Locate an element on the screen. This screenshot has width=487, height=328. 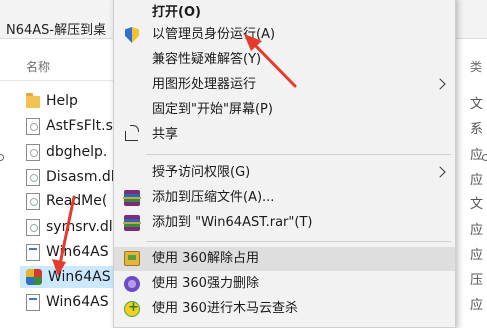
menu-item-label: 使用 360进行木马云查杀 is located at coordinates (225, 308).